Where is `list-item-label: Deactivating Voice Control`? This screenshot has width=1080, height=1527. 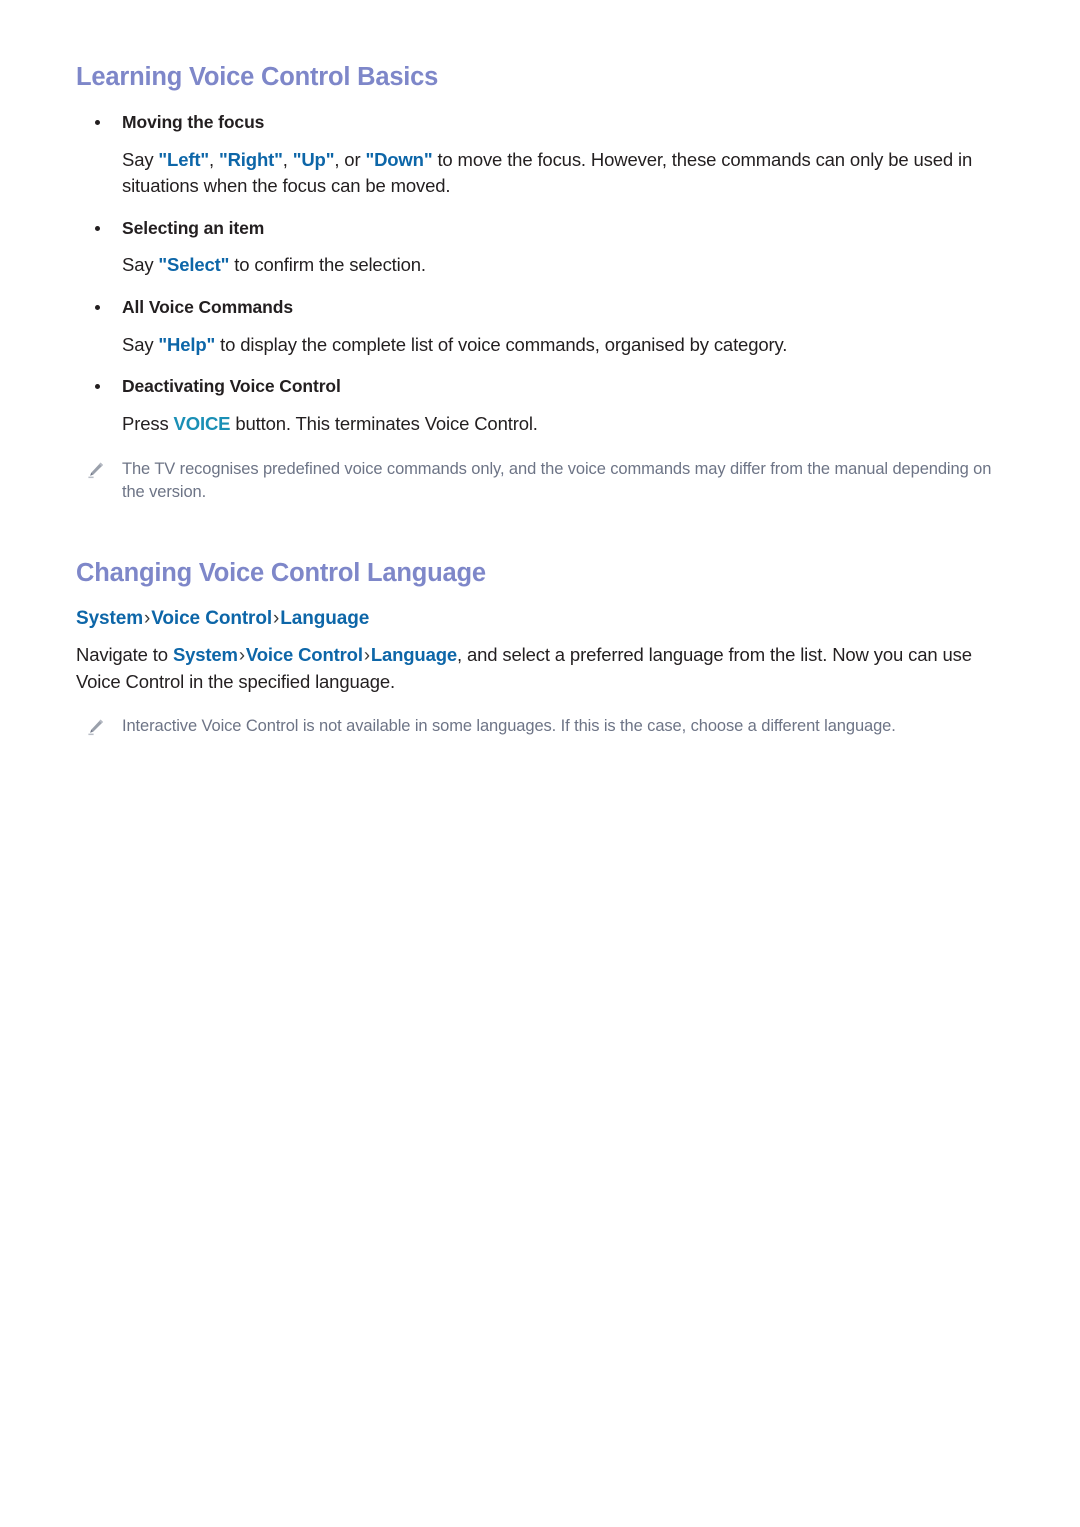
list-item-label: Deactivating Voice Control is located at coordinates (231, 386).